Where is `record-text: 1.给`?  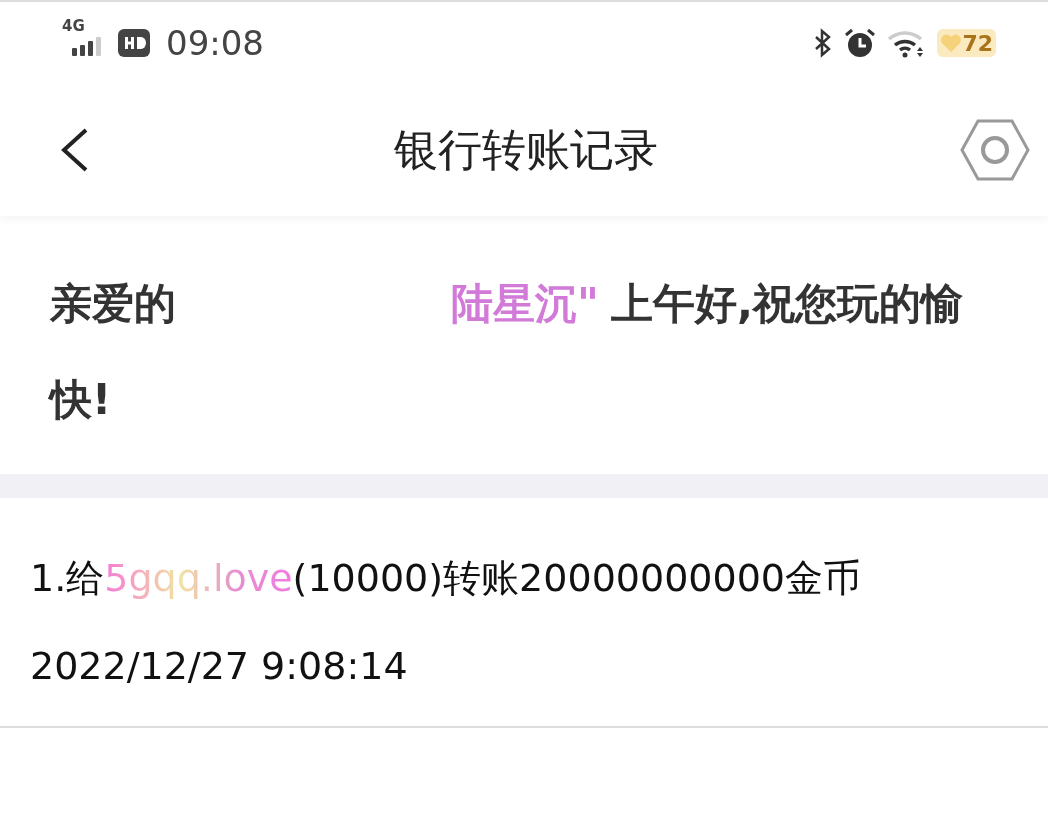
record-text: 1.给 is located at coordinates (67, 578).